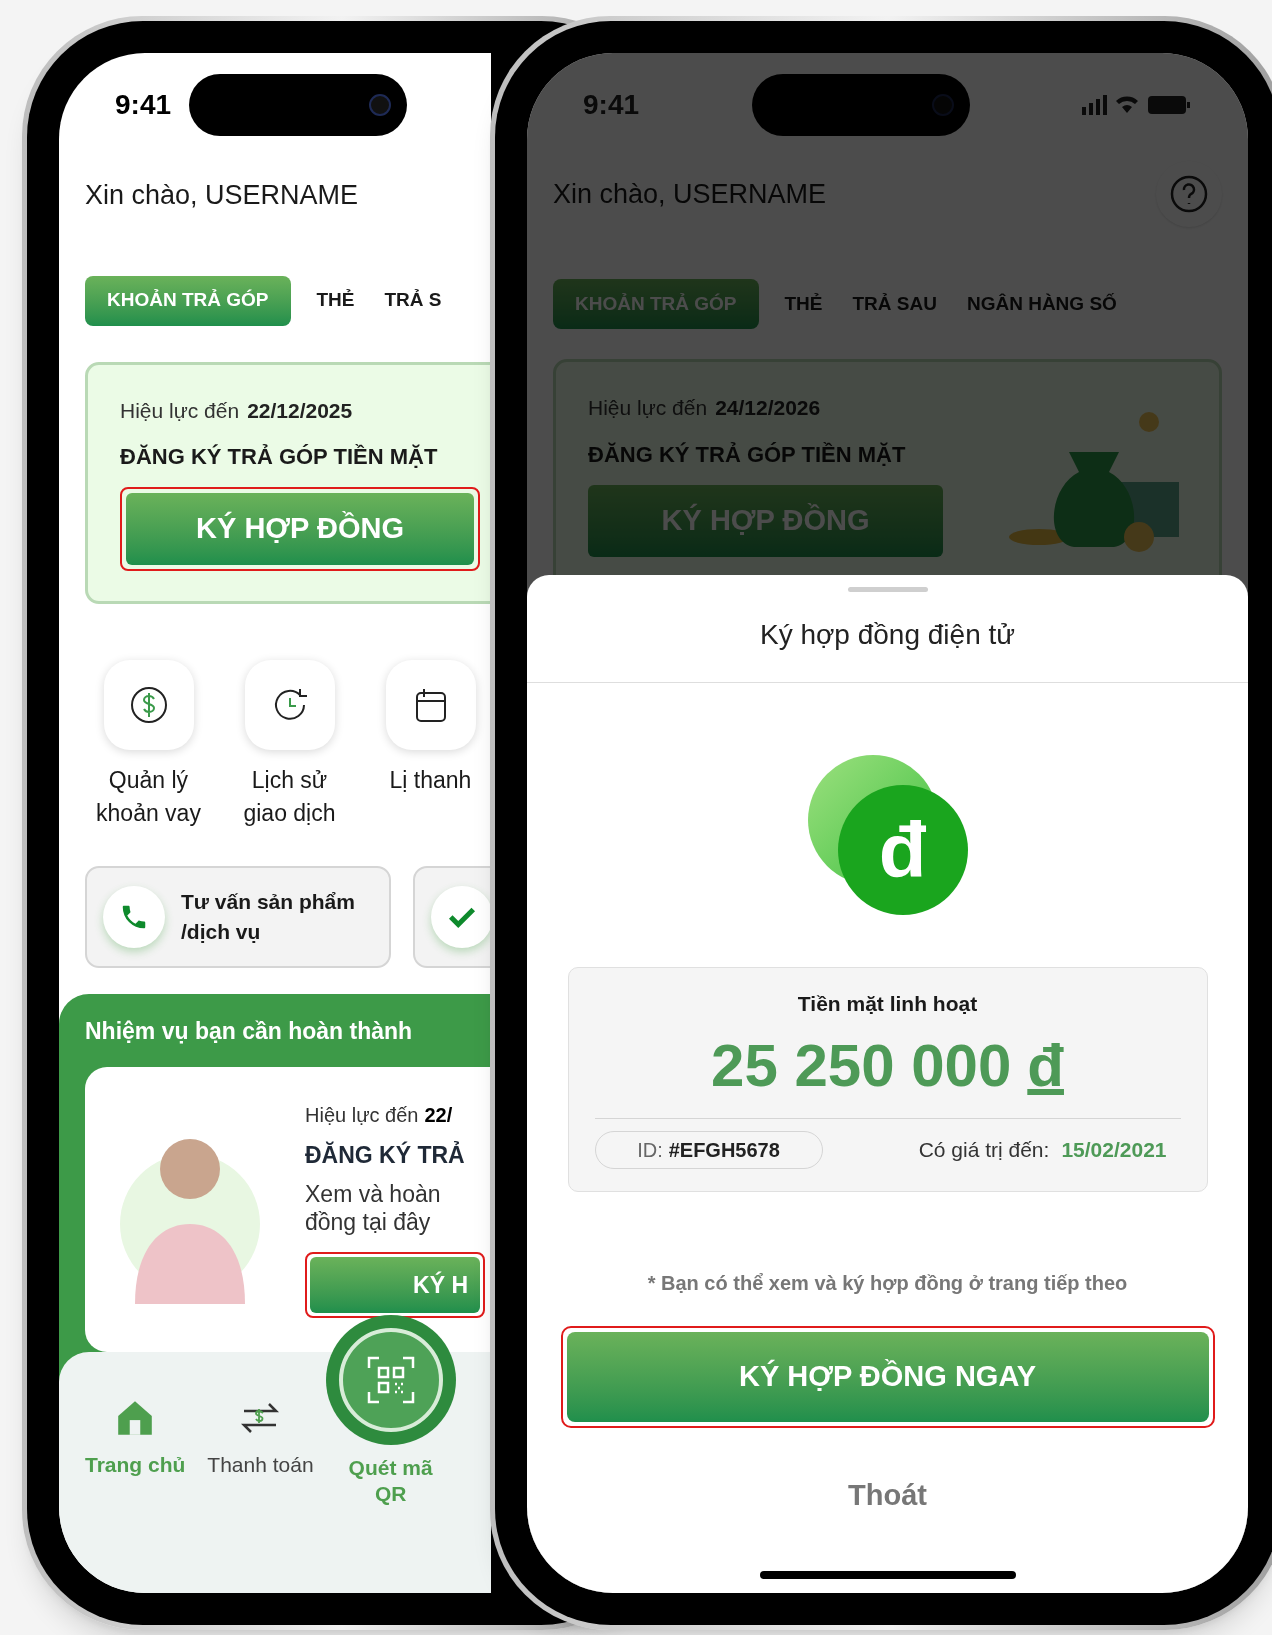 The height and width of the screenshot is (1635, 1272). What do you see at coordinates (984, 1149) in the screenshot?
I see `valid-label: Có giá trị đến:` at bounding box center [984, 1149].